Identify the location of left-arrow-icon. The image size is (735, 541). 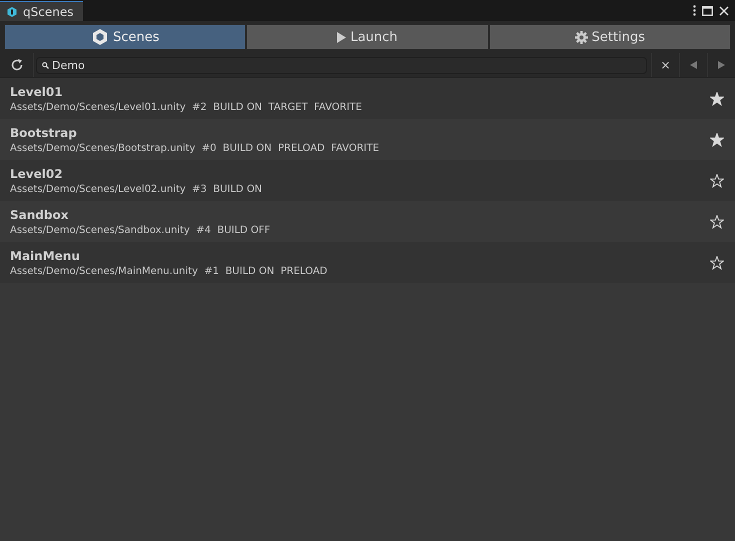
(693, 65).